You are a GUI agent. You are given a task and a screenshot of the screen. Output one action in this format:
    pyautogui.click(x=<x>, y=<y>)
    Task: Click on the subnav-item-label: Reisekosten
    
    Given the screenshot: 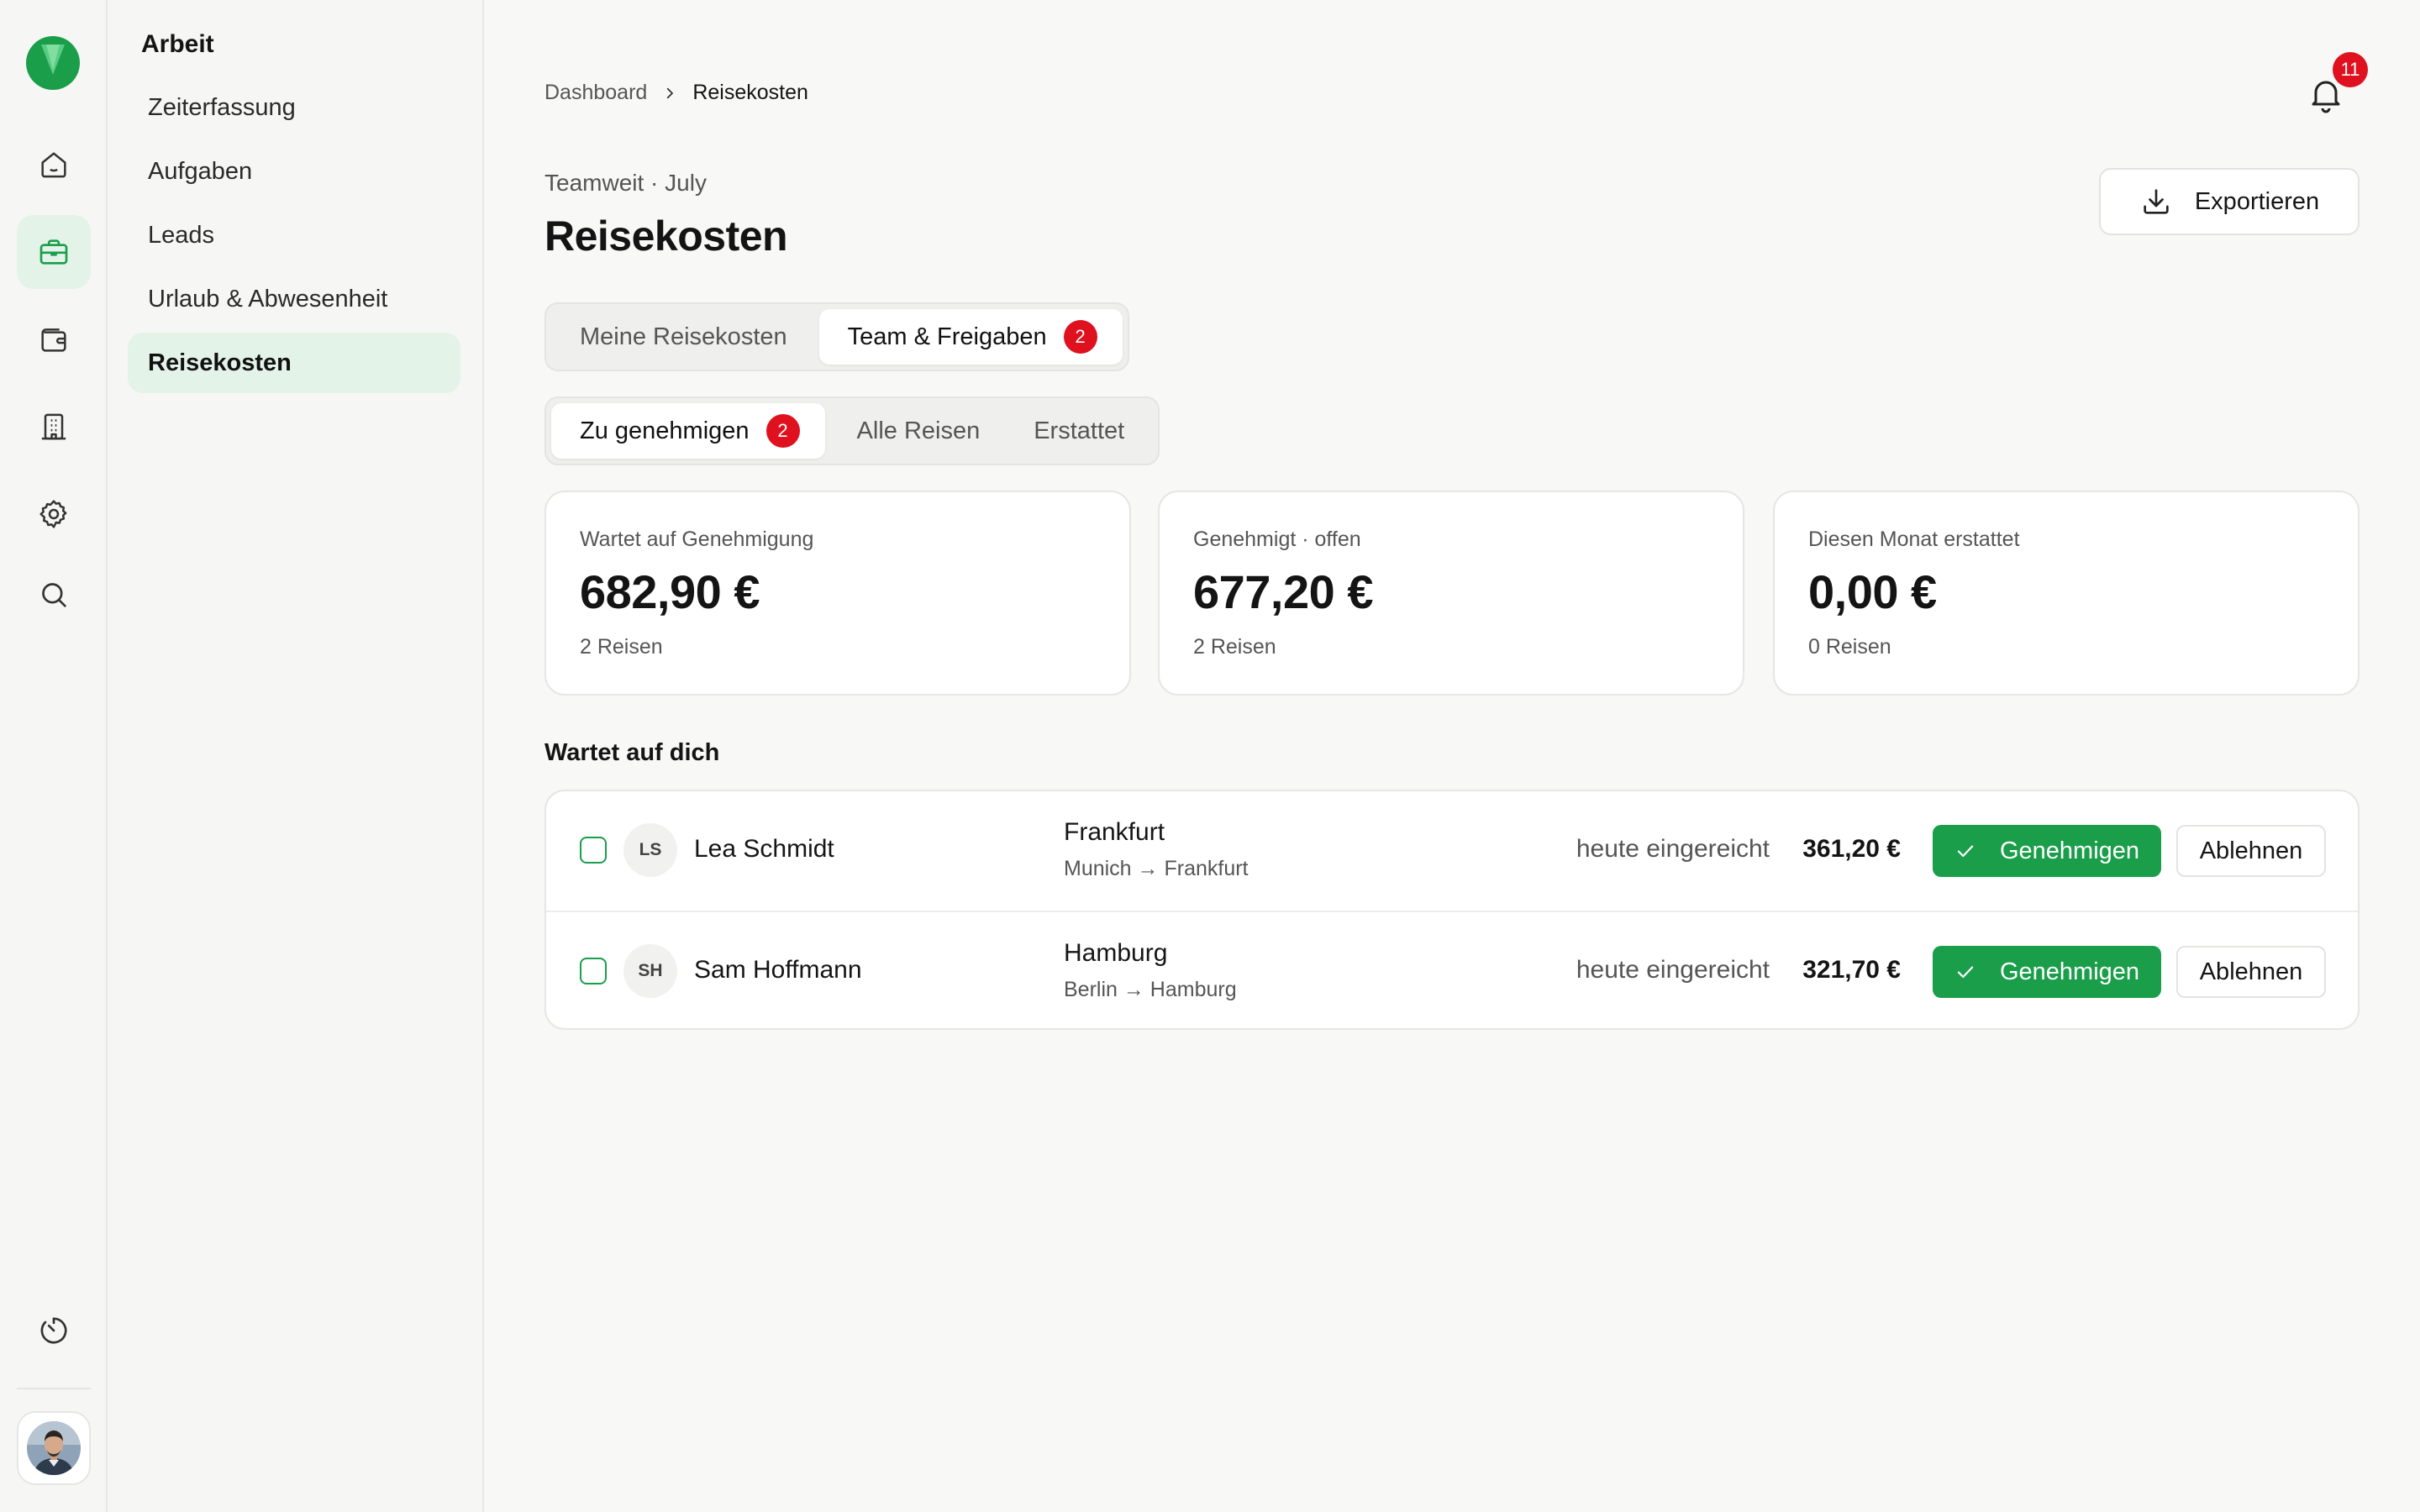 What is the action you would take?
    pyautogui.click(x=220, y=362)
    